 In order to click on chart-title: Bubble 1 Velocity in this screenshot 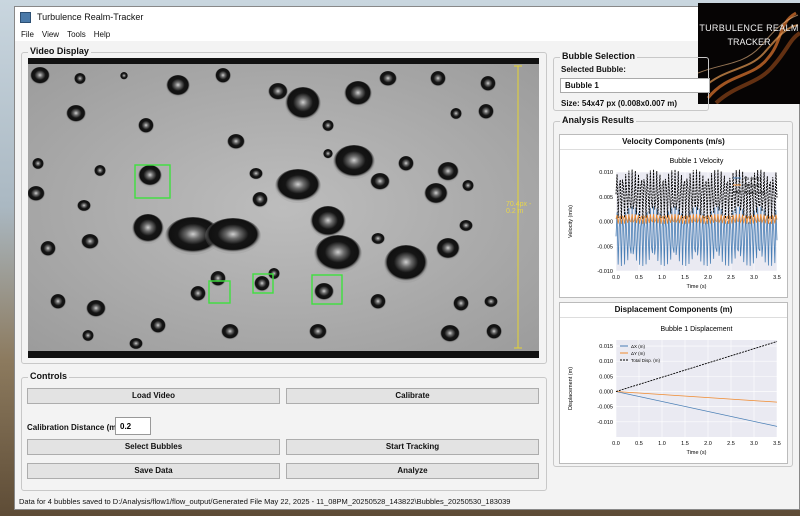, I will do `click(697, 161)`.